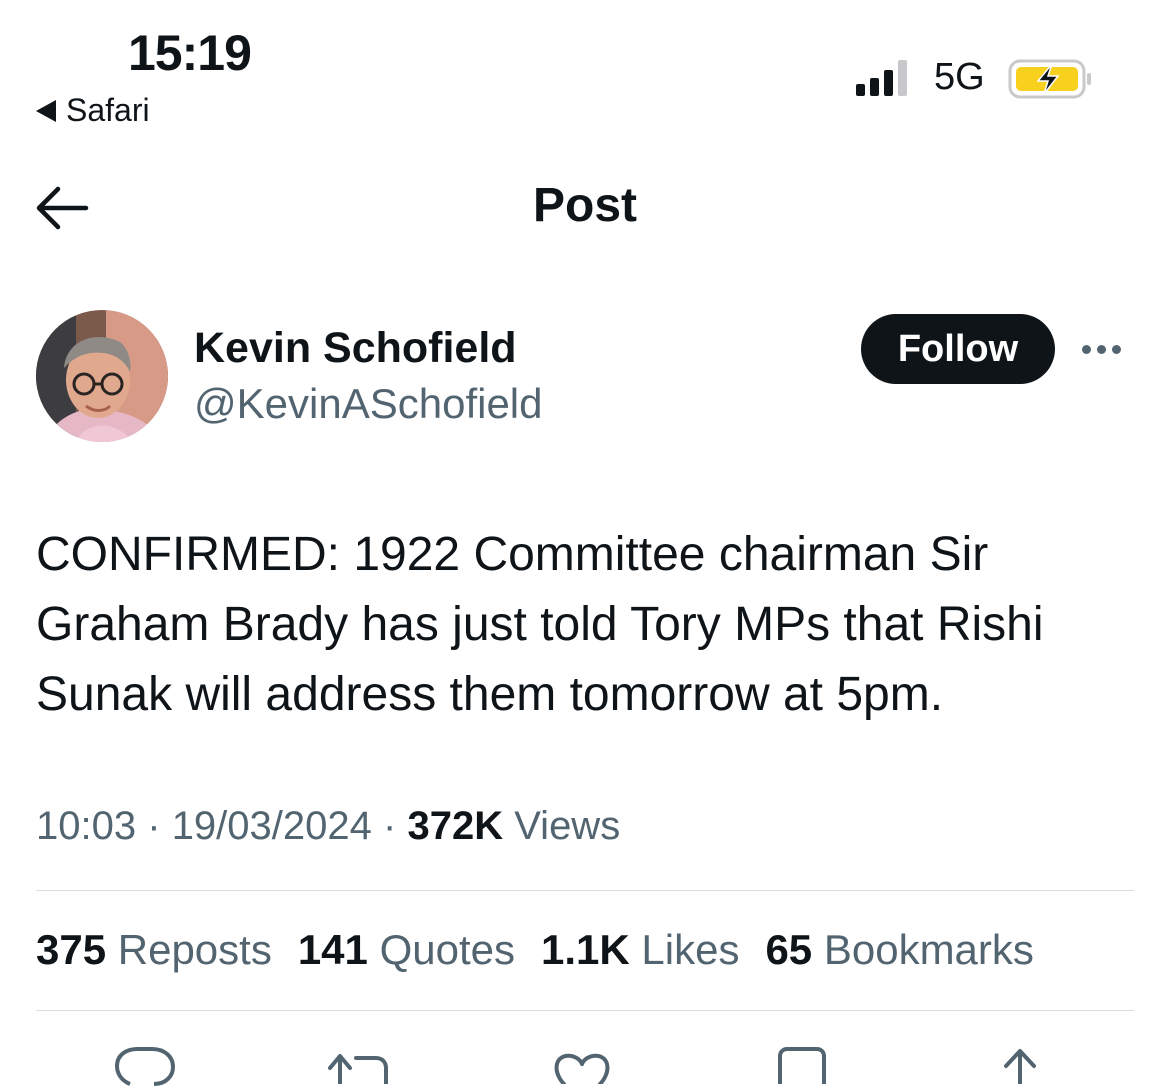 This screenshot has width=1170, height=1091. What do you see at coordinates (272, 826) in the screenshot?
I see `tweet-date: 19/03/2024` at bounding box center [272, 826].